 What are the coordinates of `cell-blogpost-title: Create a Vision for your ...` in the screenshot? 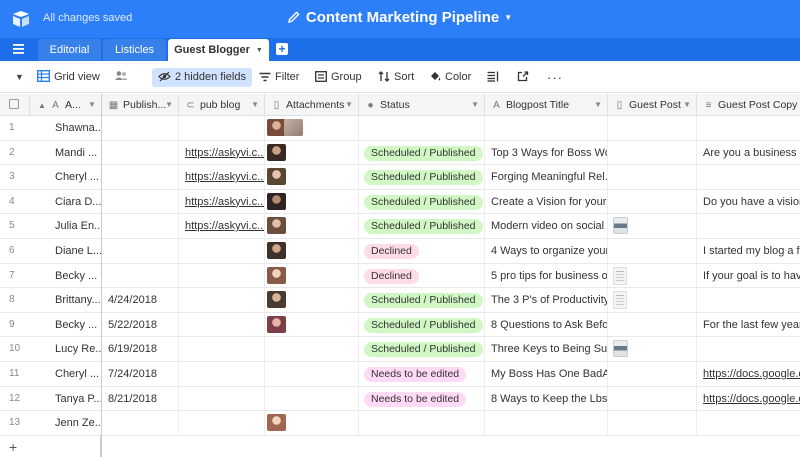 It's located at (546, 201).